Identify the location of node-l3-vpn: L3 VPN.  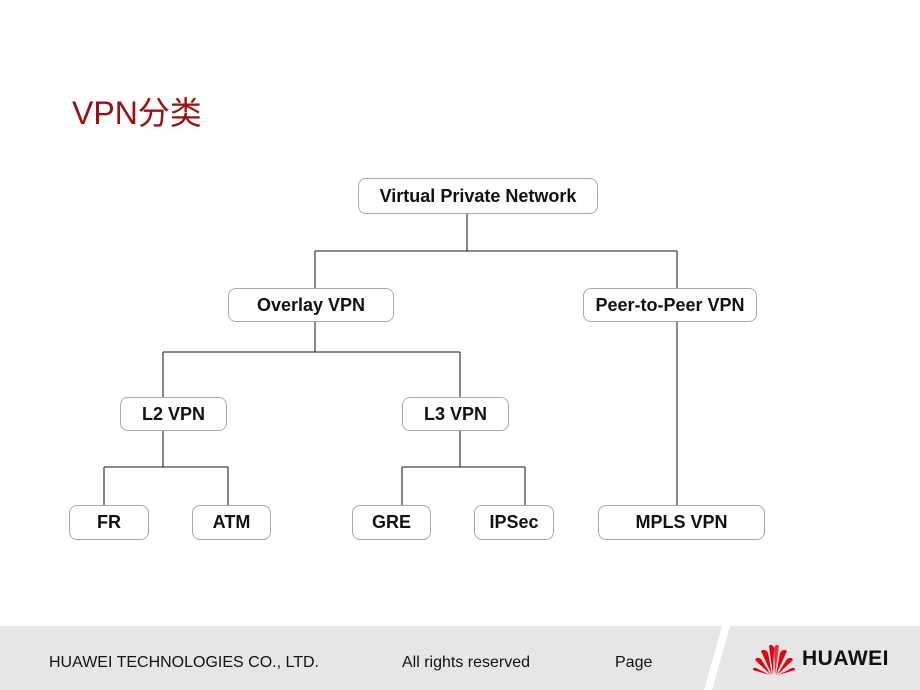
(455, 414).